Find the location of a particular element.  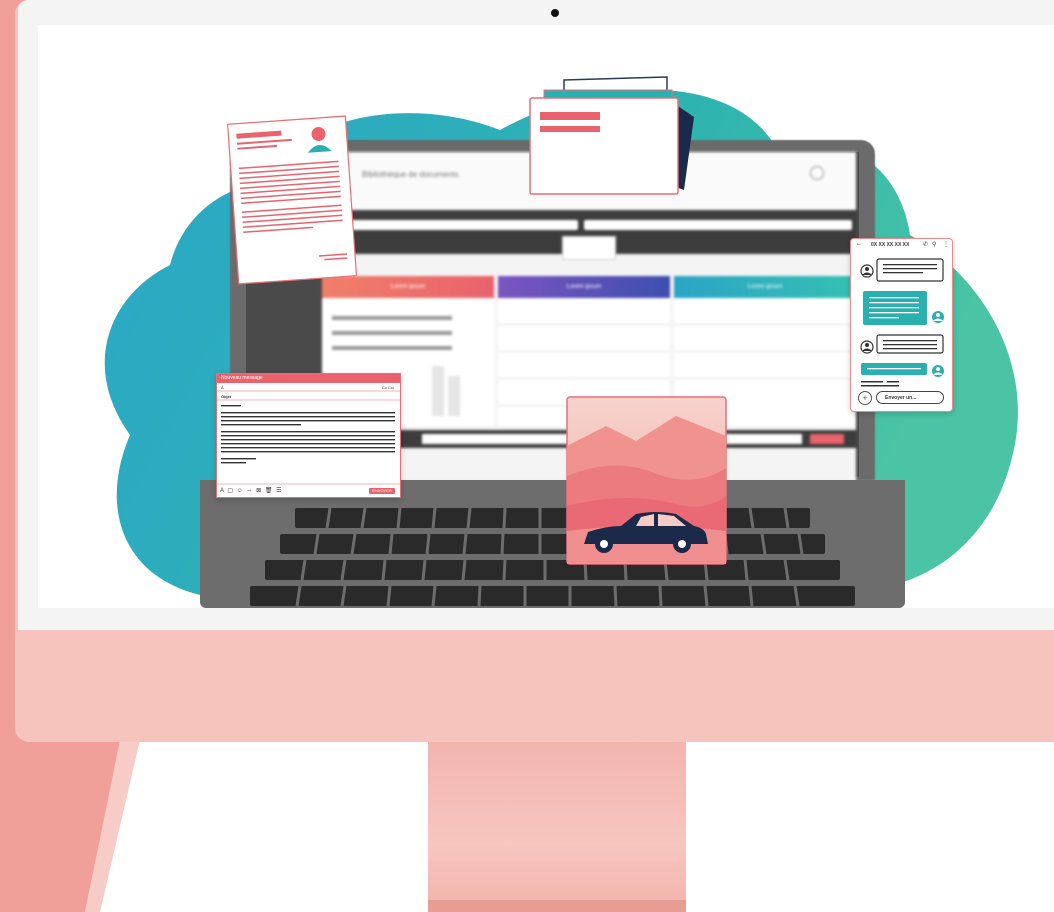

imac-stand-base is located at coordinates (557, 906).